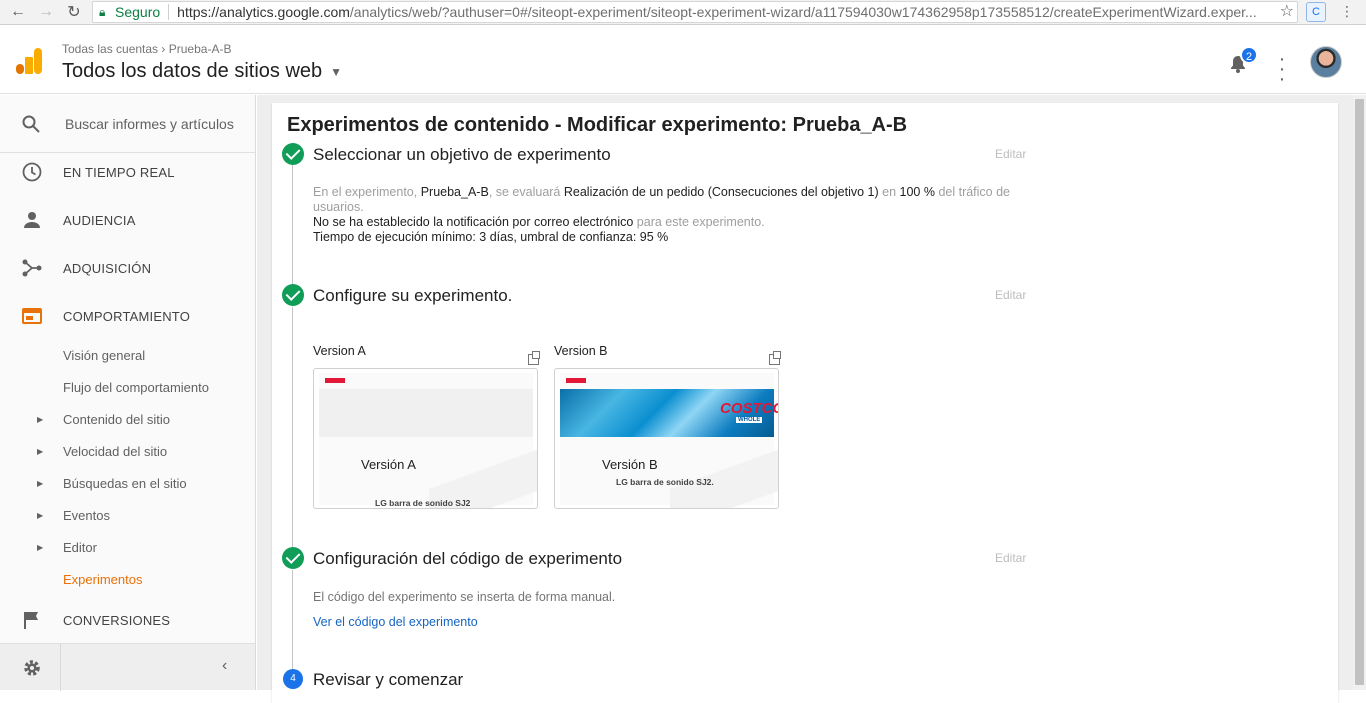  Describe the element at coordinates (46, 12) in the screenshot. I see `forward-arrow-icon: →` at that location.